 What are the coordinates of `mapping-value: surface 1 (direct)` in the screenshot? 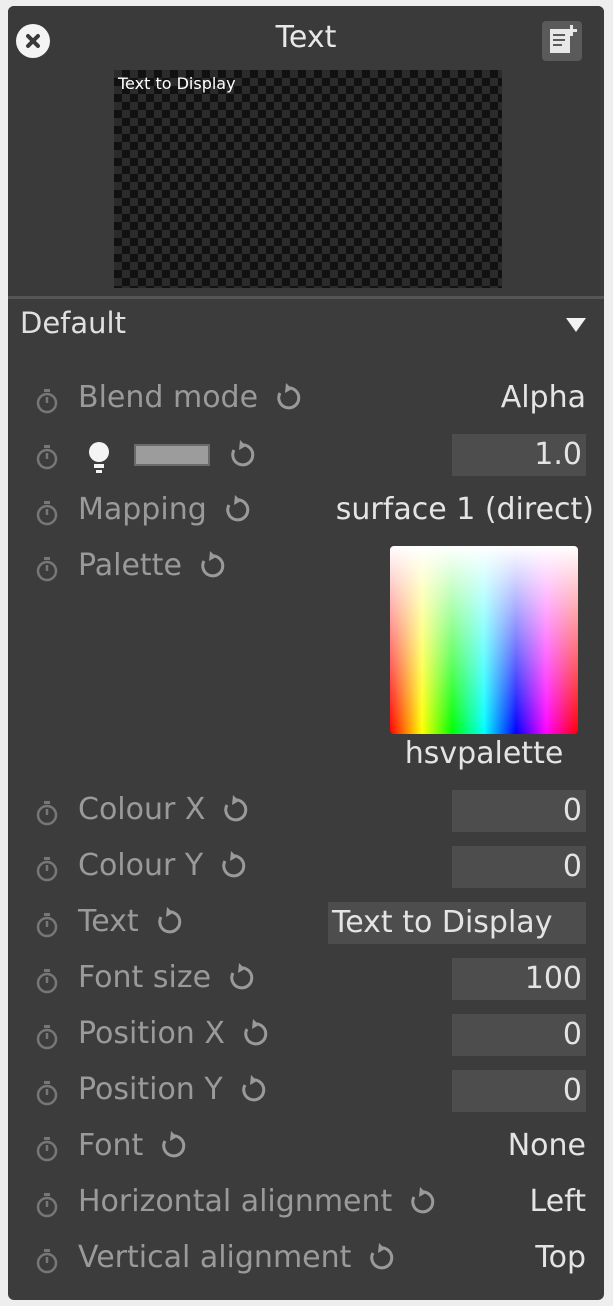 It's located at (465, 509).